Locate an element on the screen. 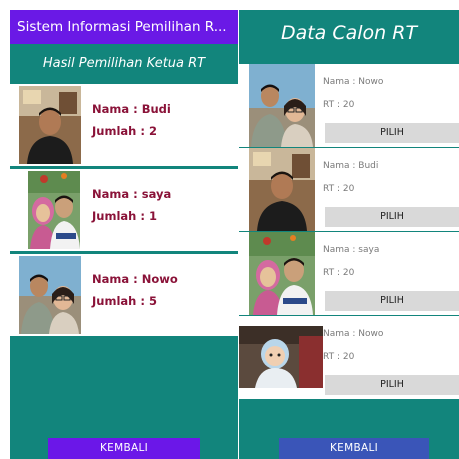  candidate-name: Nama : saya is located at coordinates (351, 250).